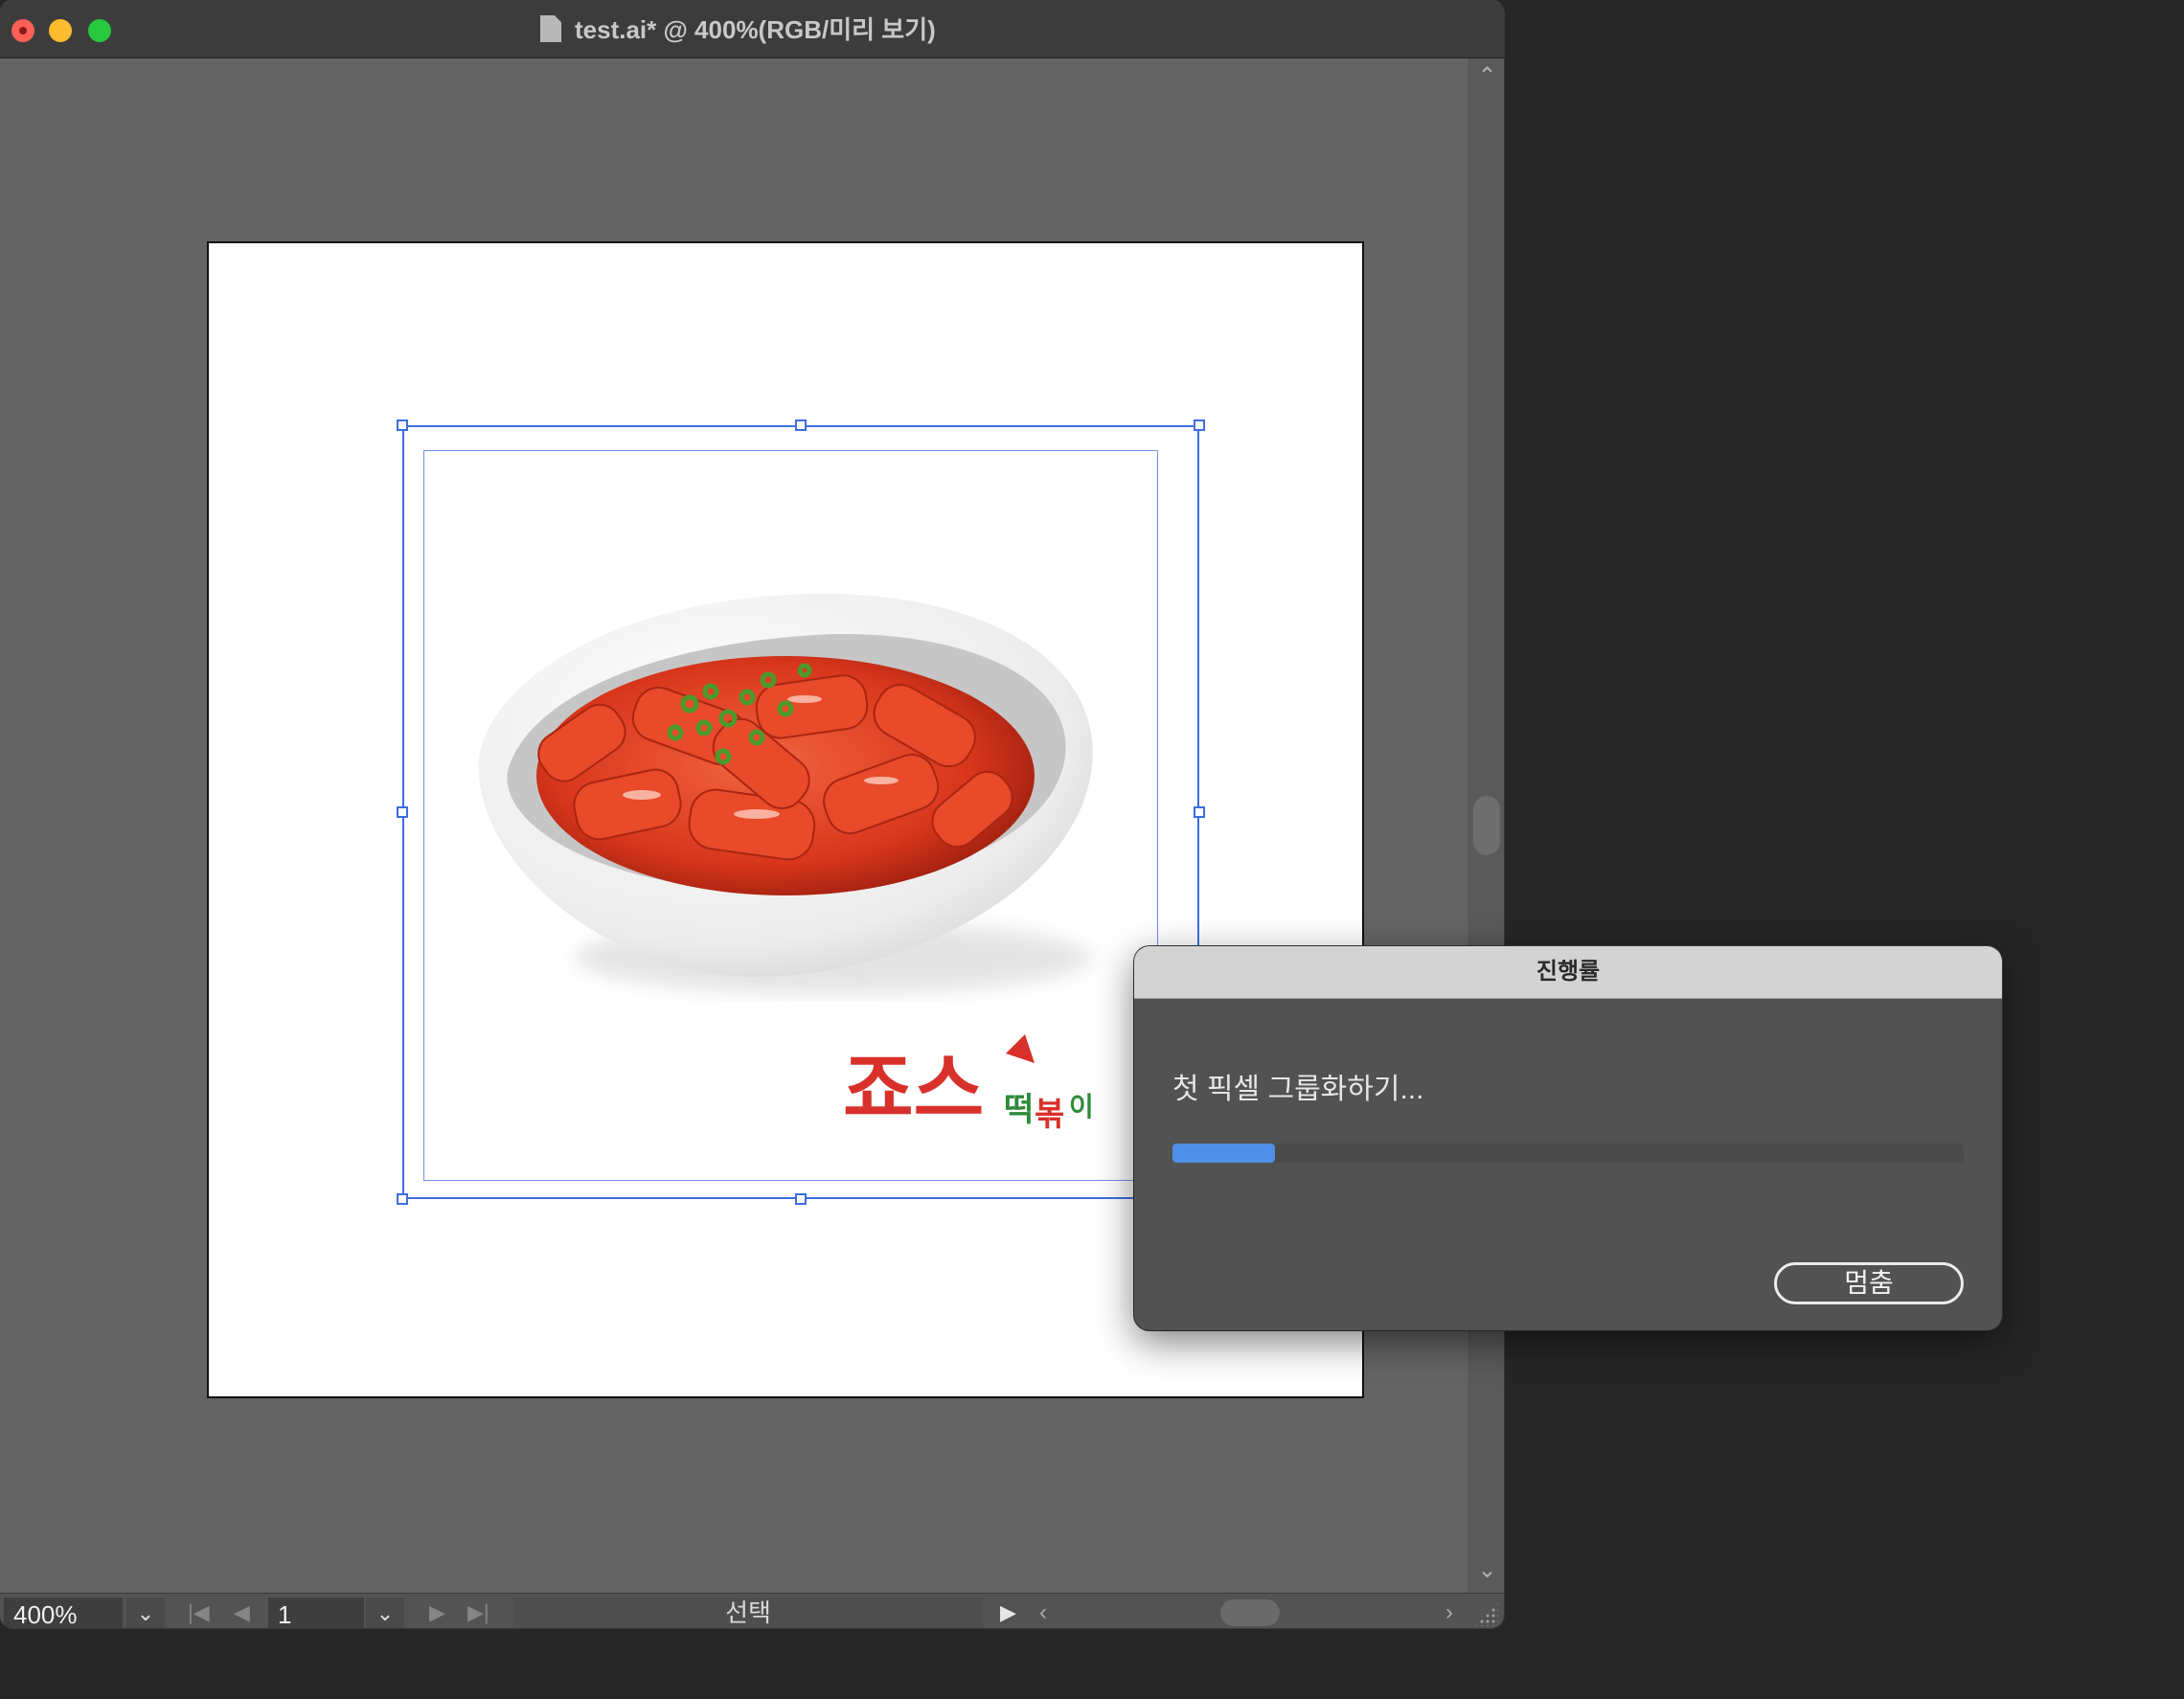 The image size is (2184, 1699). What do you see at coordinates (22, 30) in the screenshot?
I see `close-icon` at bounding box center [22, 30].